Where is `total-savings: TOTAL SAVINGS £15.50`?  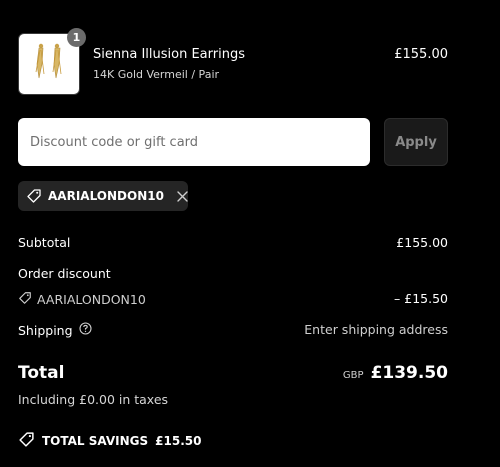 total-savings: TOTAL SAVINGS £15.50 is located at coordinates (109, 441).